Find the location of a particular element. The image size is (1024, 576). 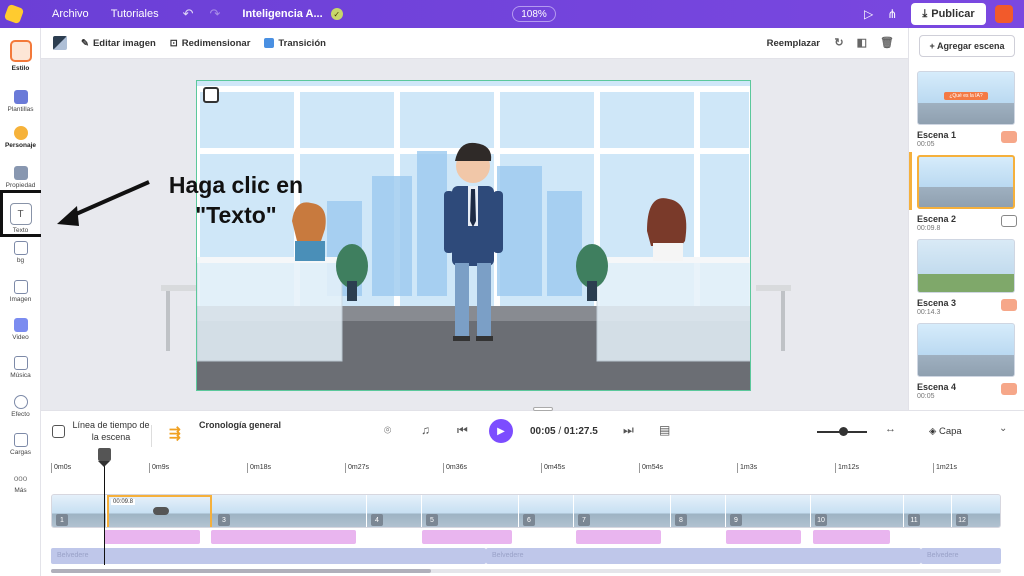

layer-button: ◈ Capa is located at coordinates (945, 431).